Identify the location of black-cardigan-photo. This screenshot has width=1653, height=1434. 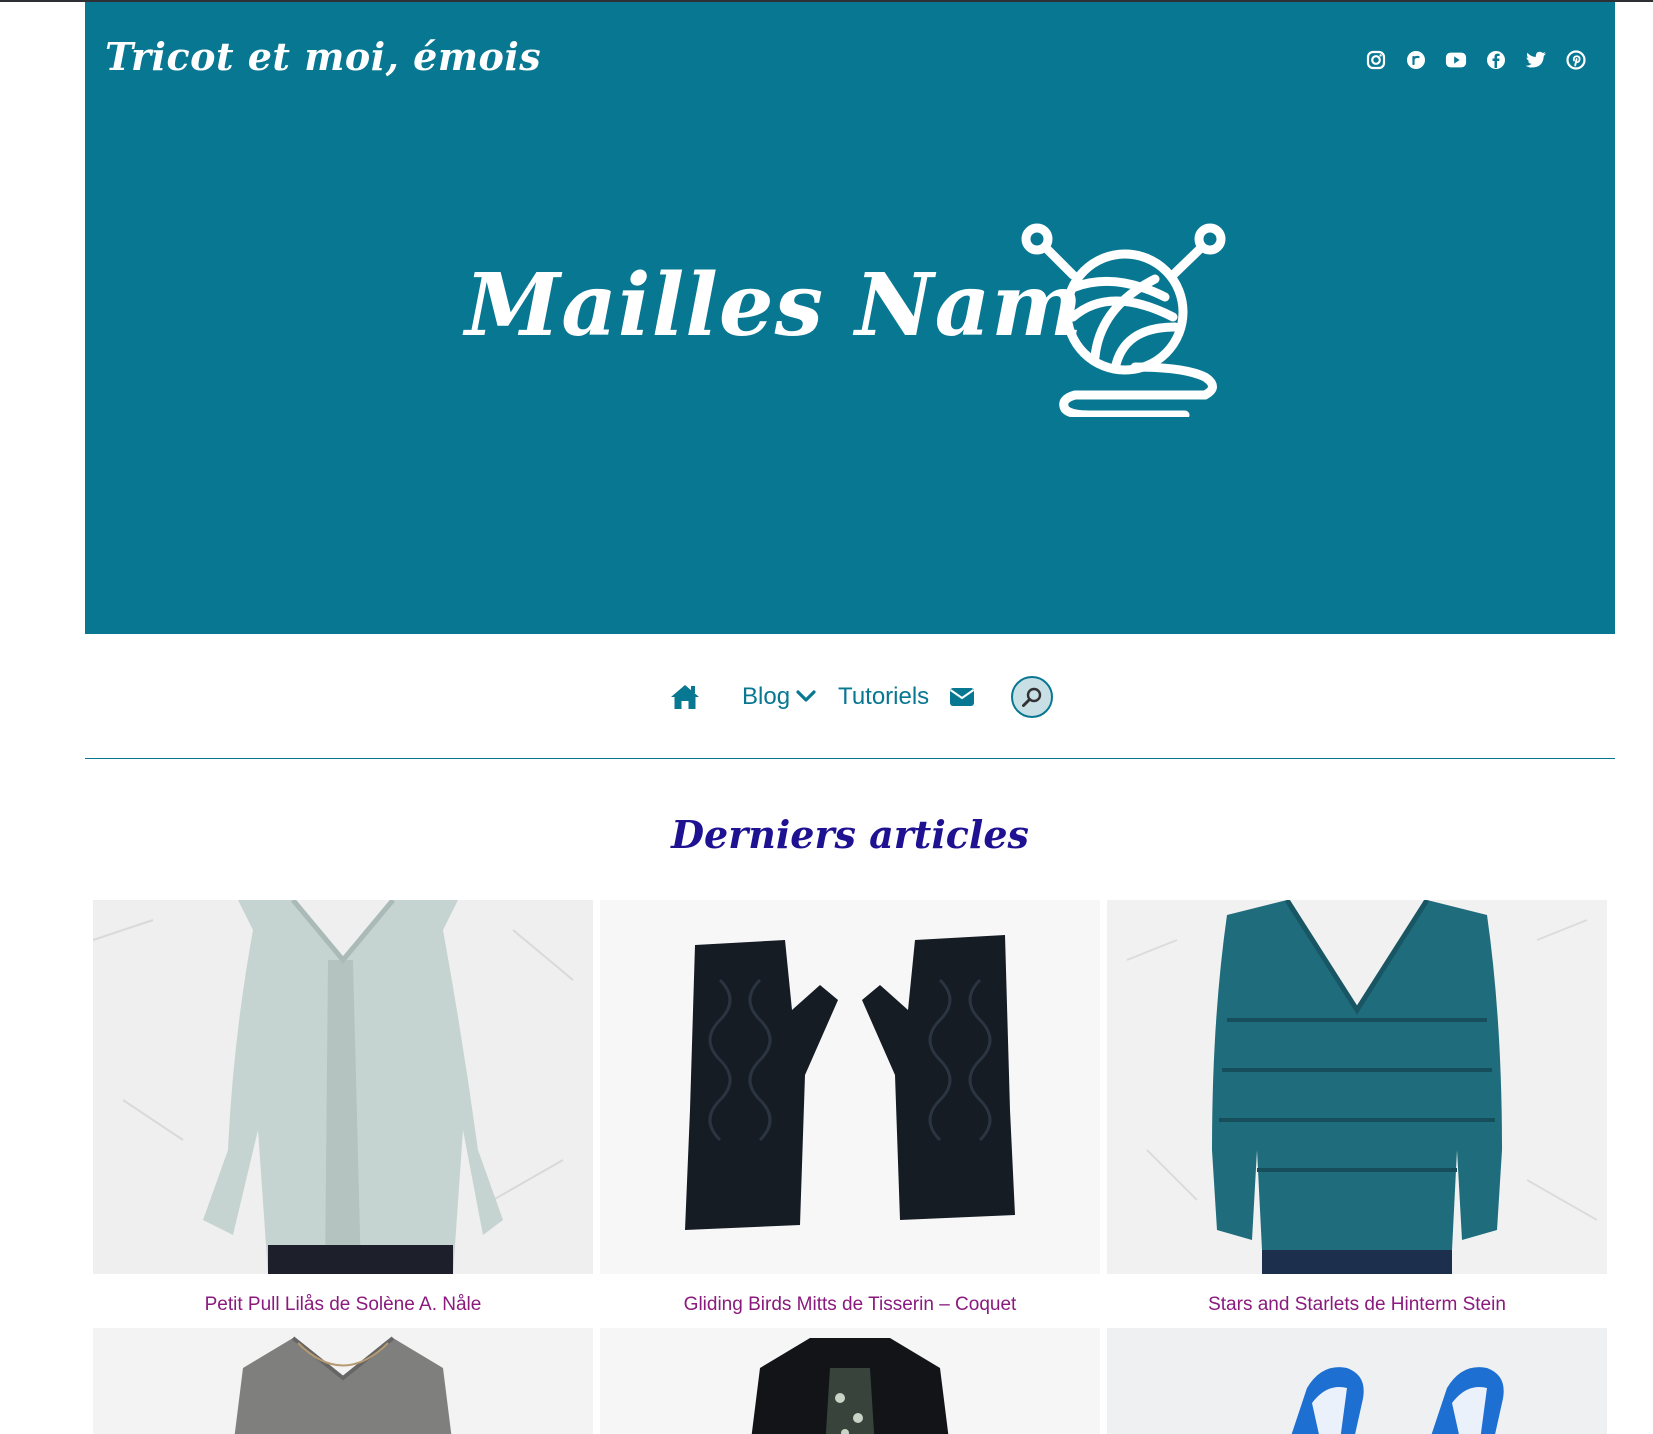
(850, 1381).